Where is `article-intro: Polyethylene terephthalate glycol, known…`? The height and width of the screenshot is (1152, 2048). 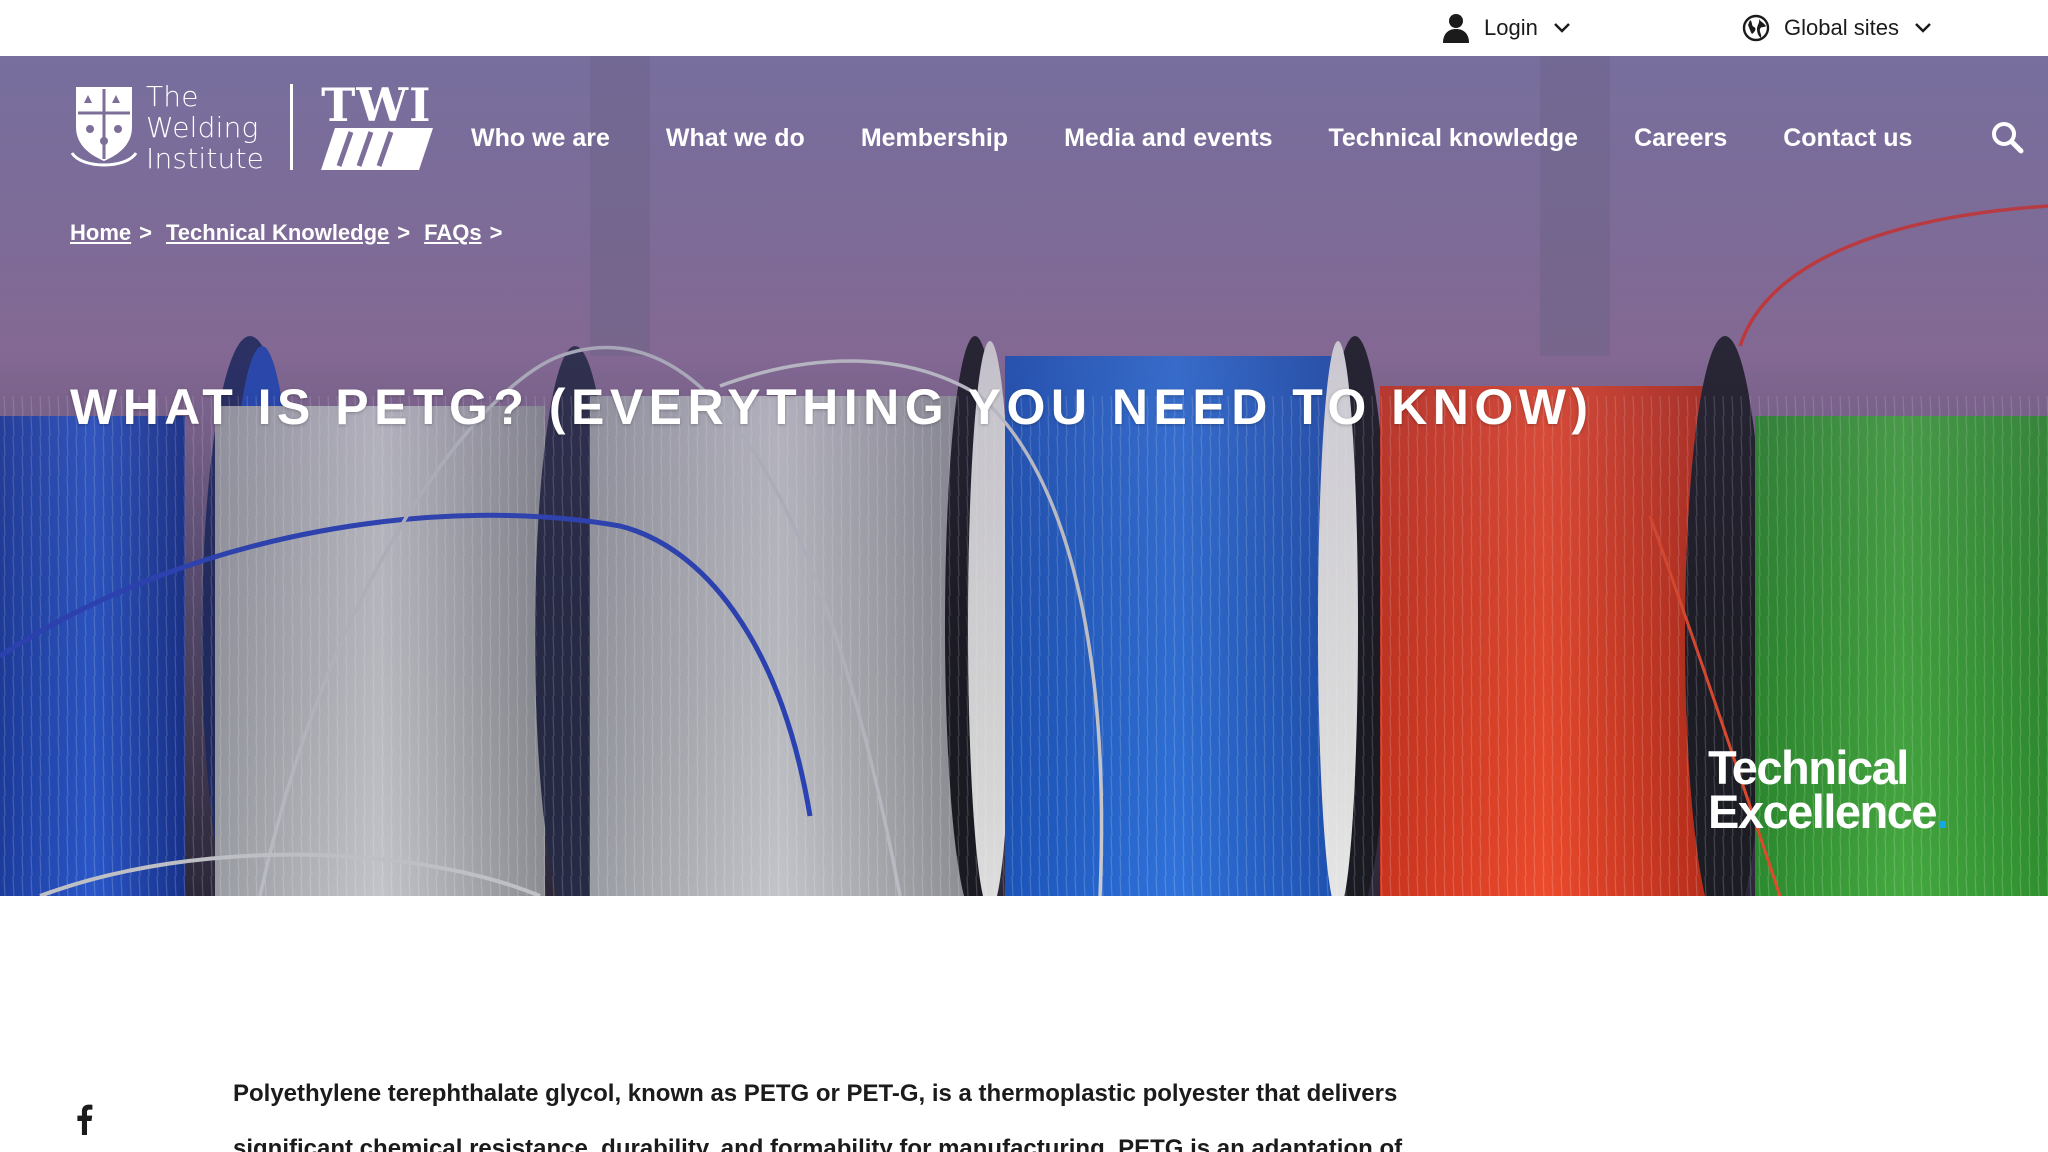 article-intro: Polyethylene terephthalate glycol, known… is located at coordinates (818, 1116).